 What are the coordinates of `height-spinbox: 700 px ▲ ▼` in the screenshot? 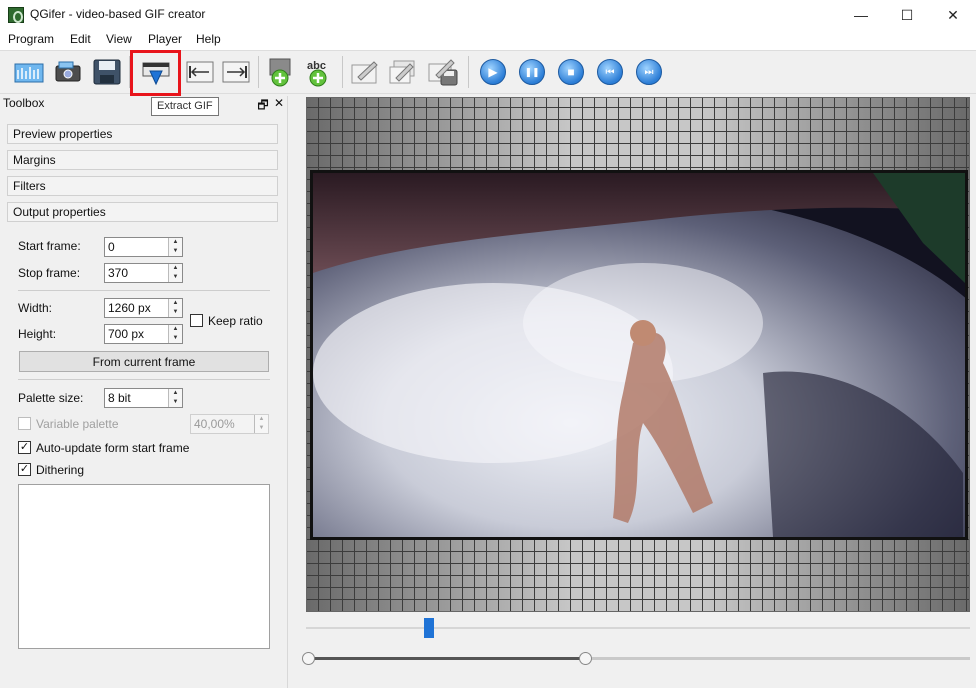 It's located at (143, 334).